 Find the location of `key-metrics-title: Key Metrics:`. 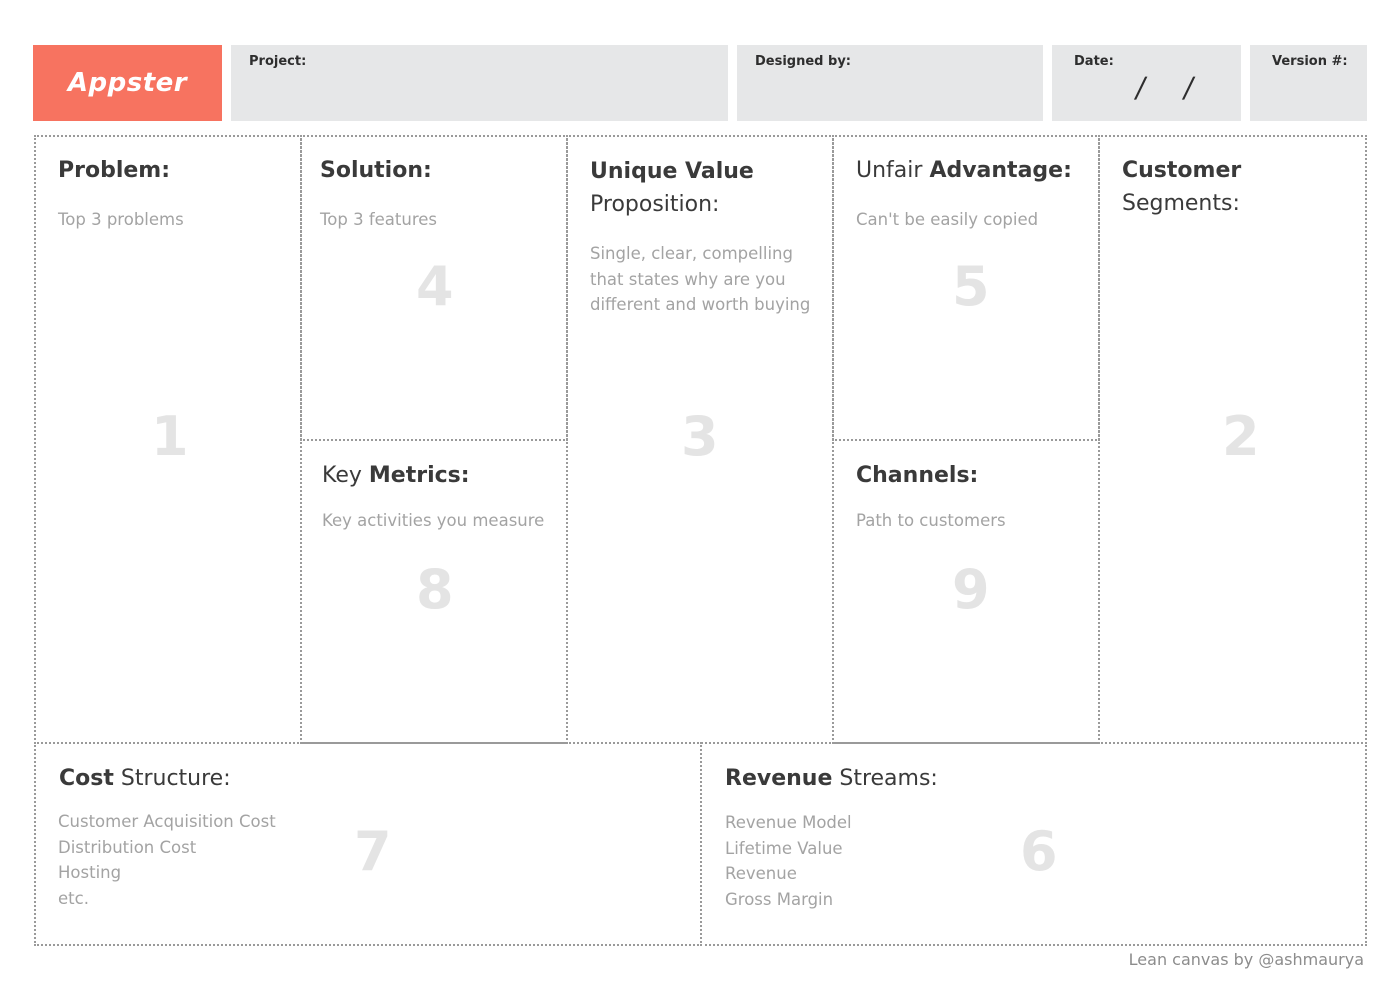

key-metrics-title: Key Metrics: is located at coordinates (396, 475).